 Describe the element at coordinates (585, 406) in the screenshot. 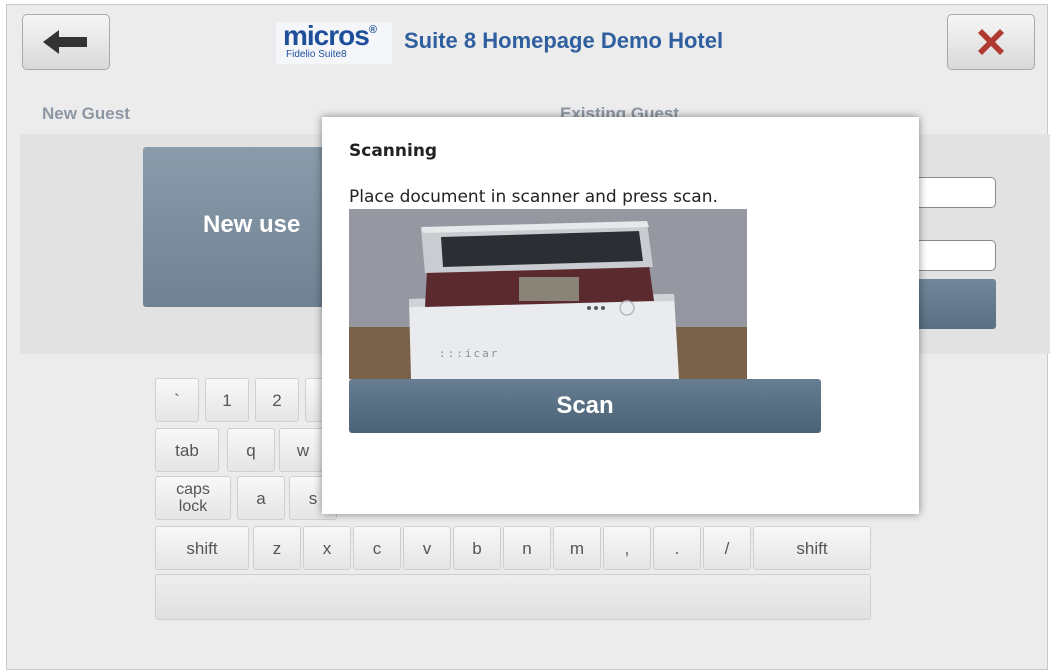

I see `scan-button: Scan` at that location.